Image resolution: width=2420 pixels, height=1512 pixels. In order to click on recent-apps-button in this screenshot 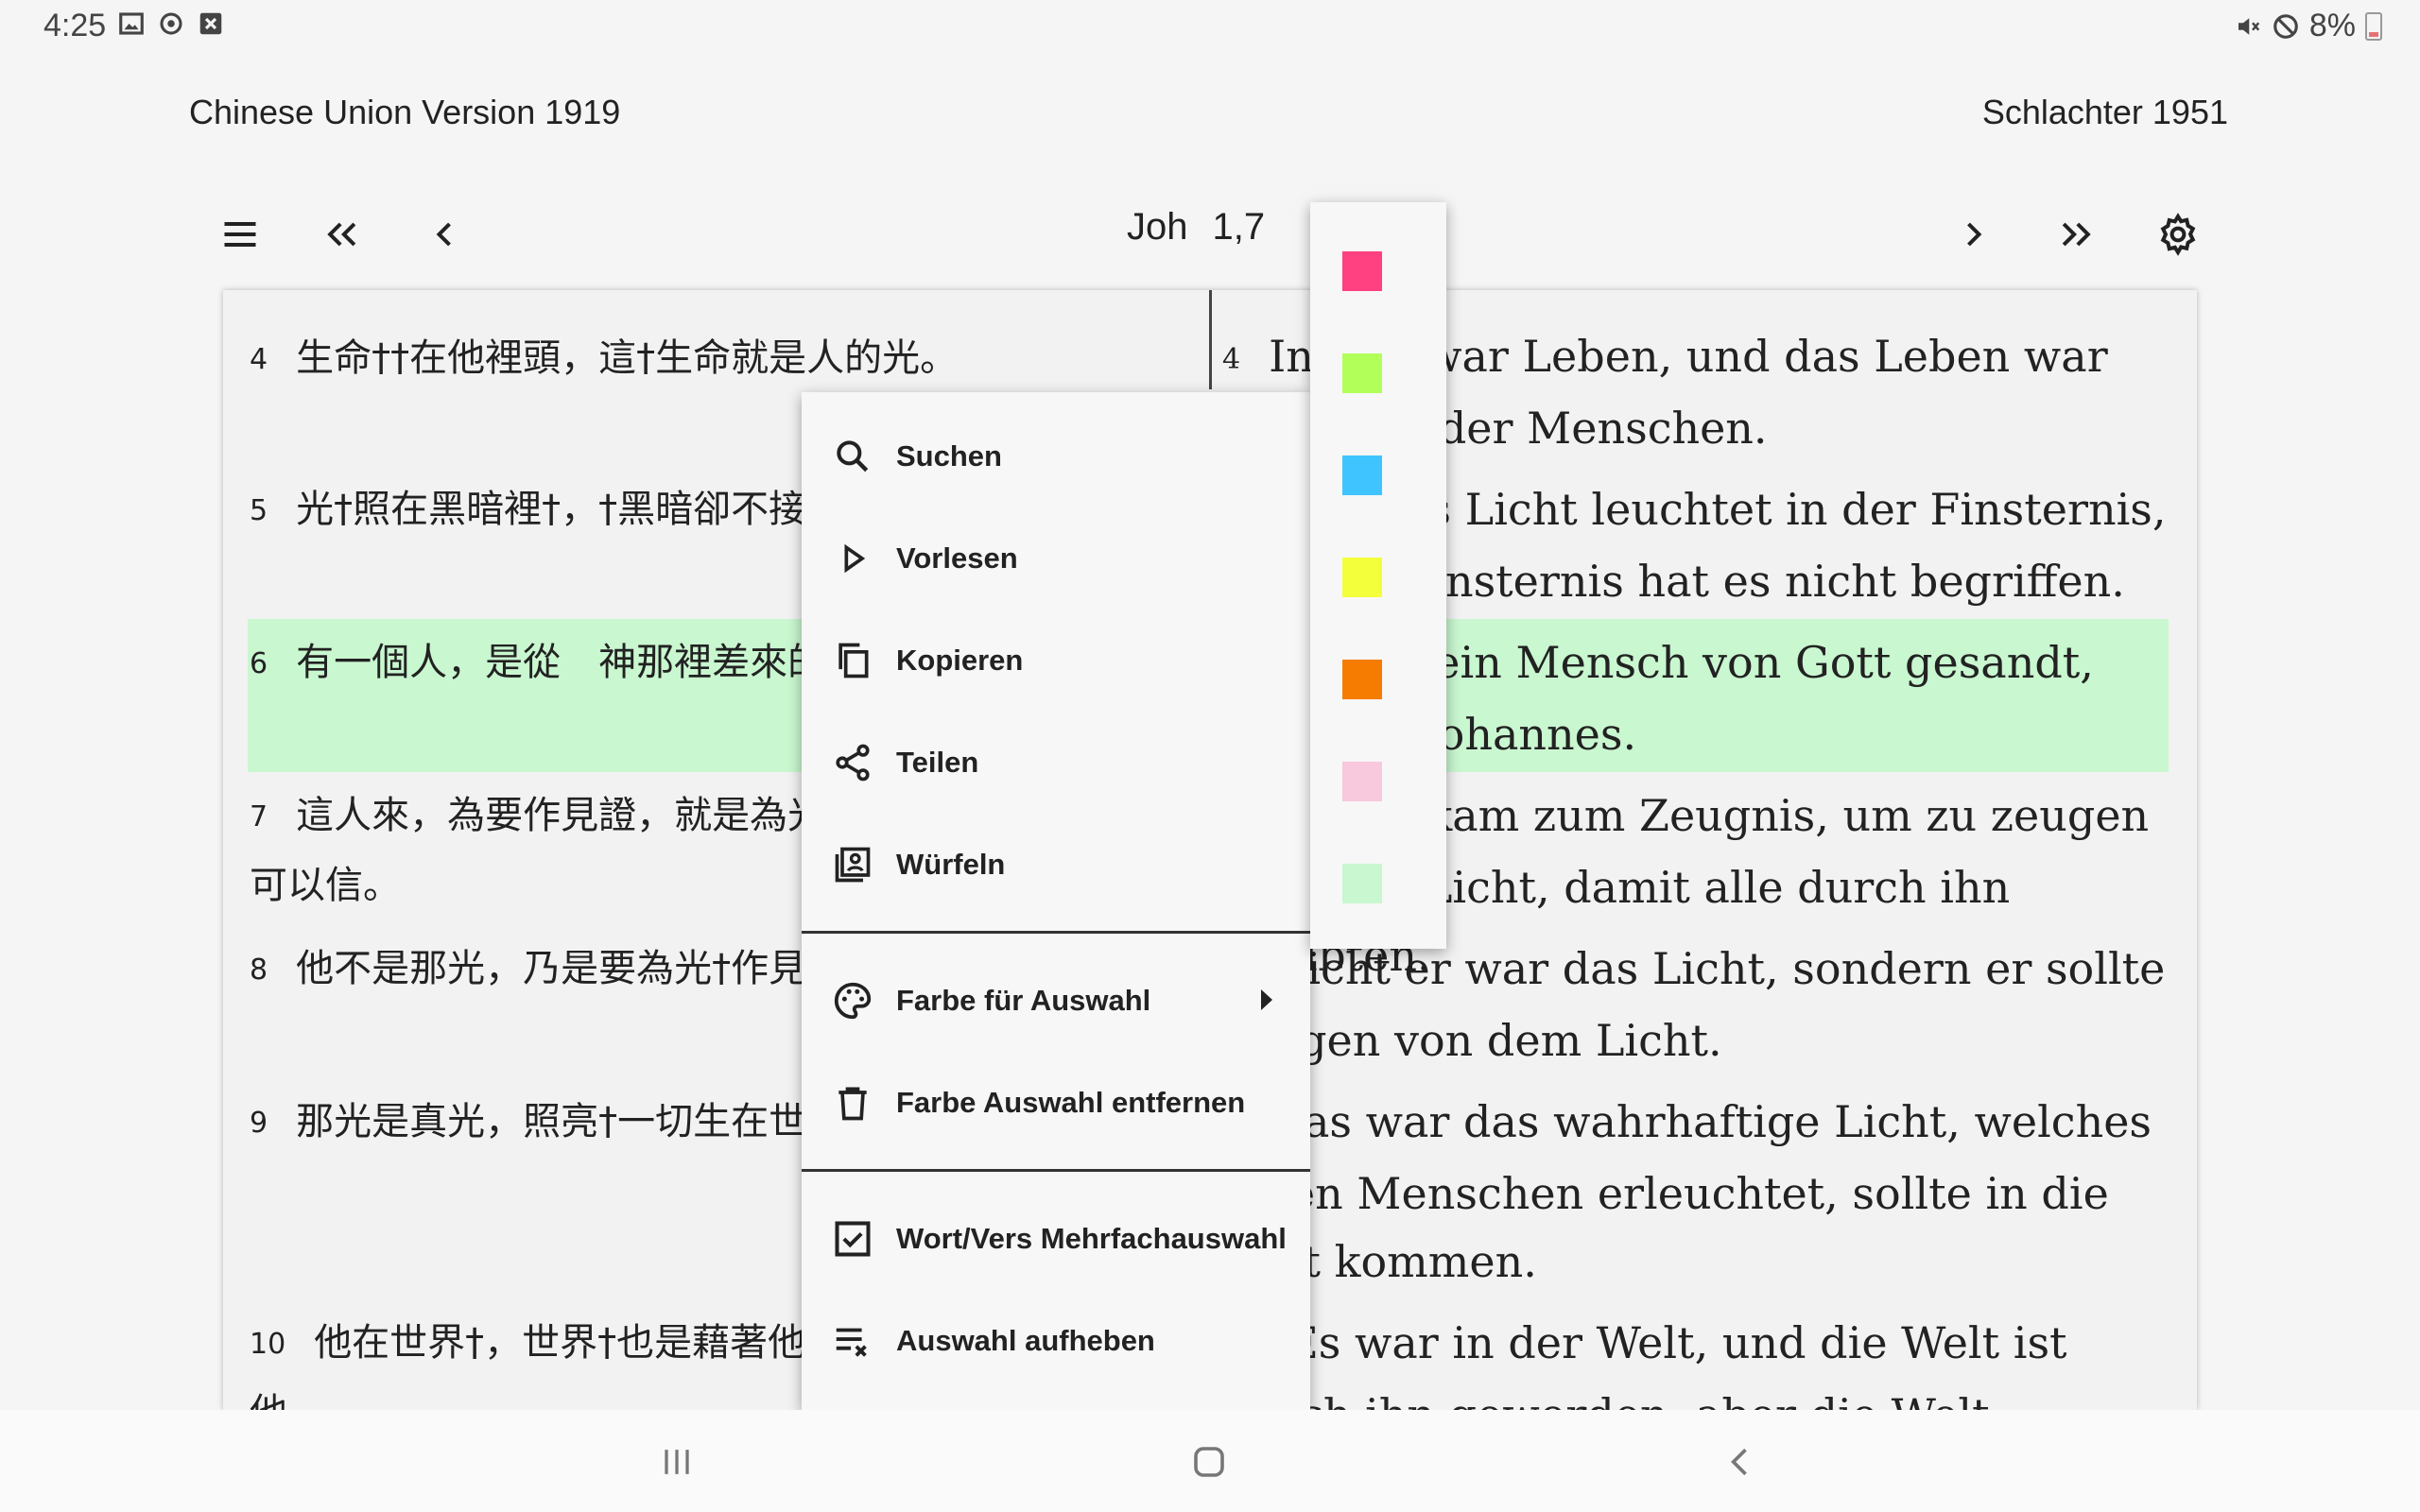, I will do `click(677, 1462)`.